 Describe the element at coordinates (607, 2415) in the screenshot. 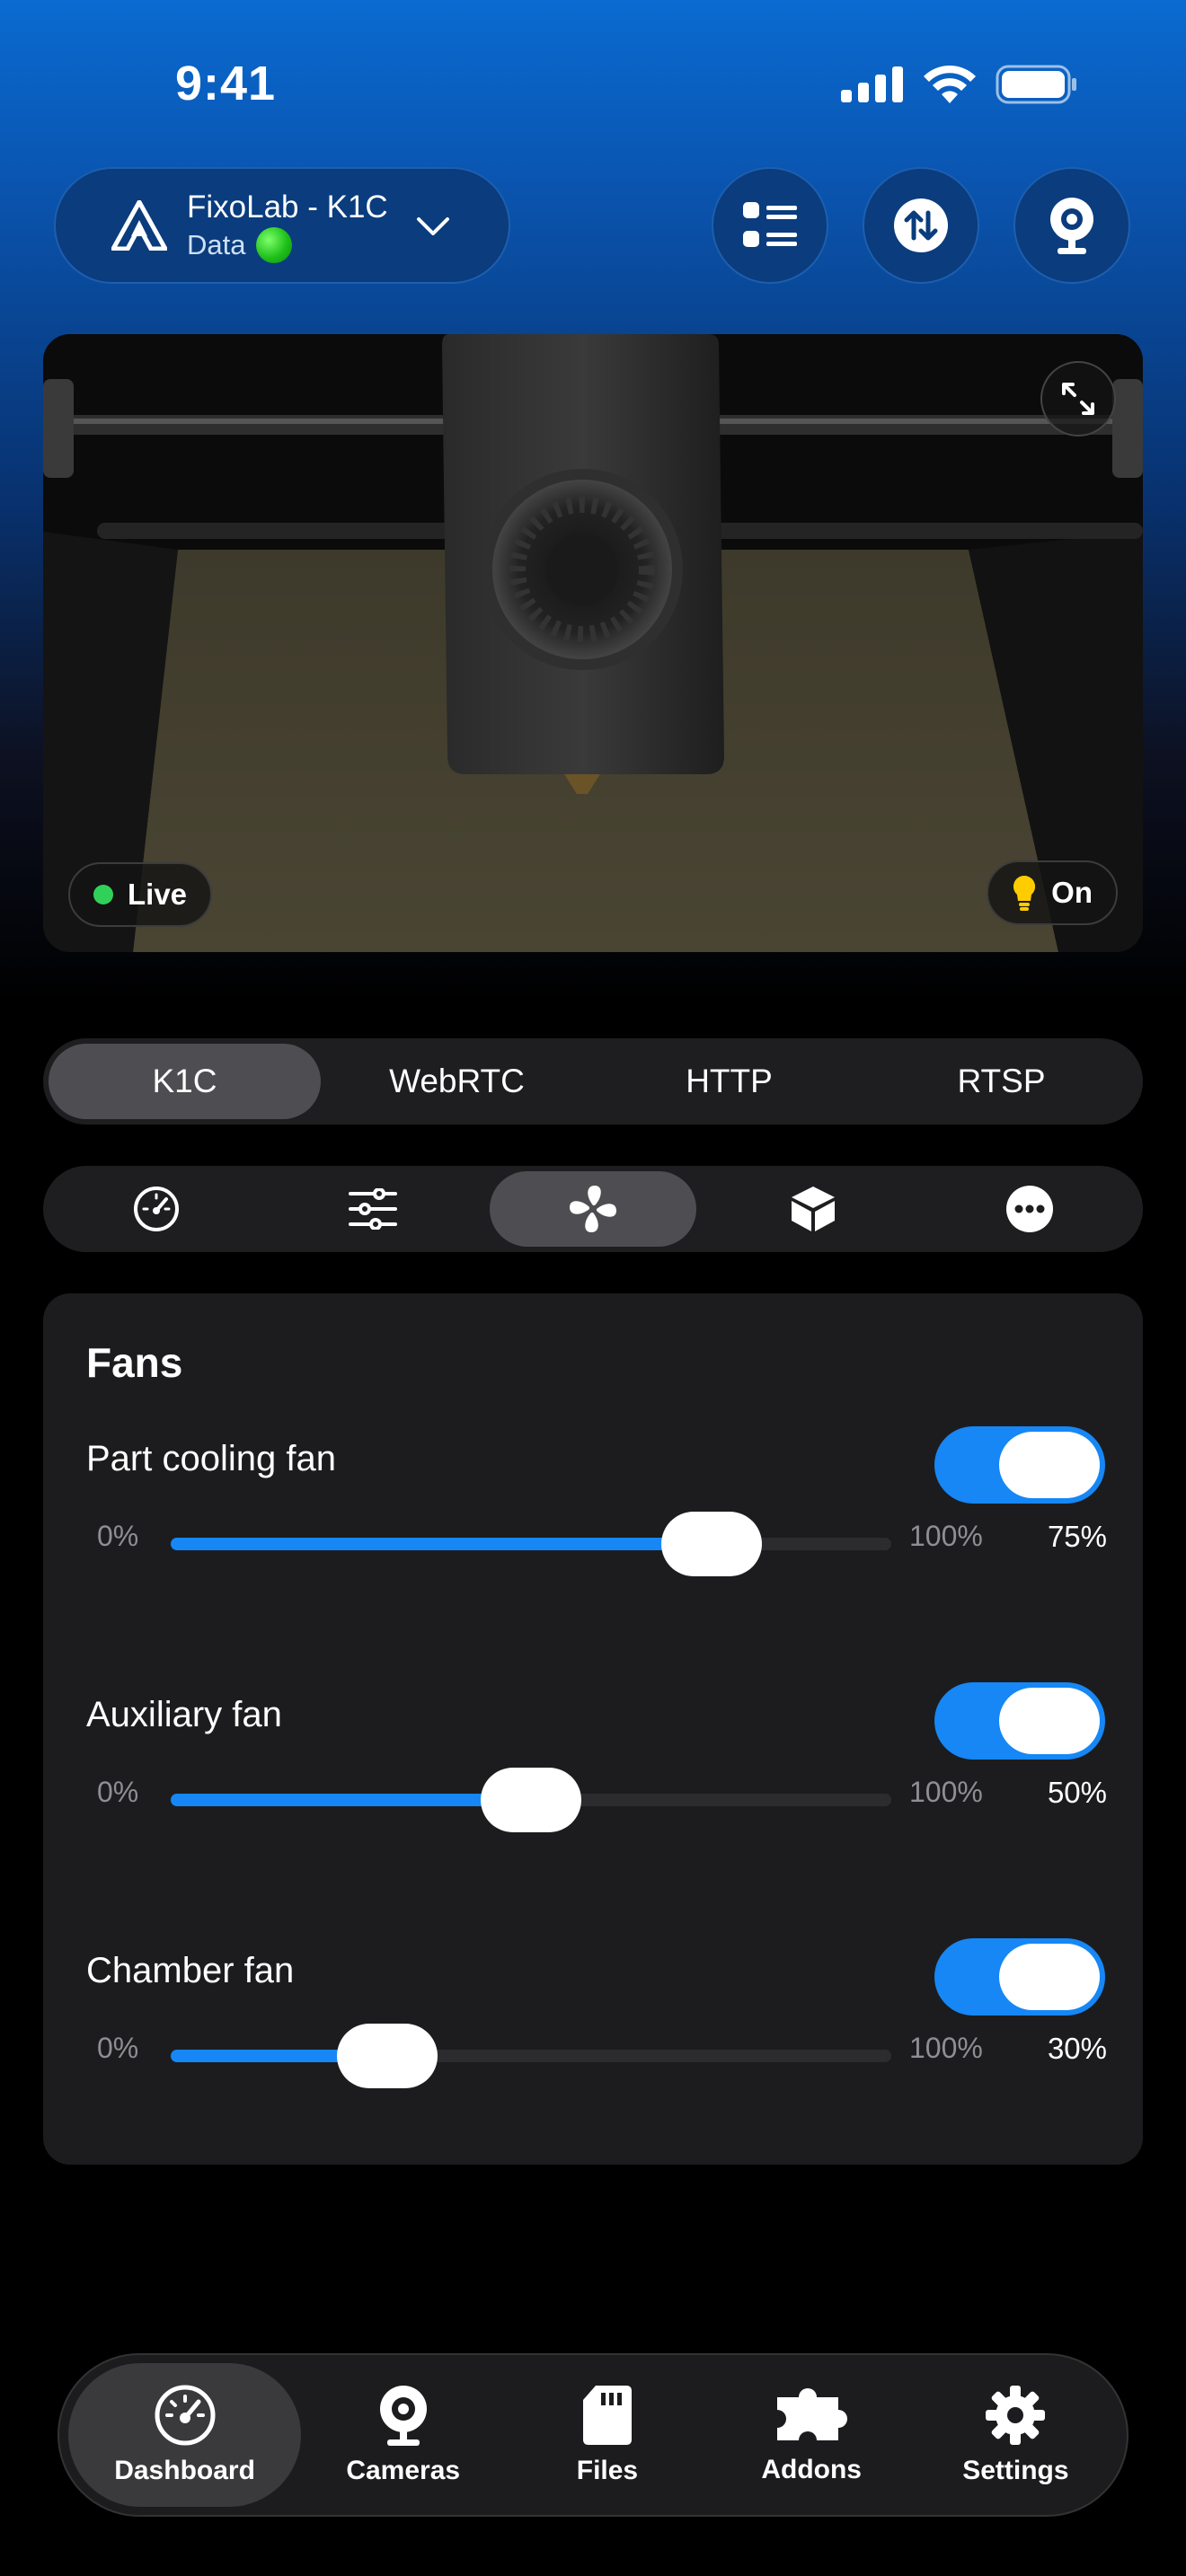

I see `sd-card-icon` at that location.